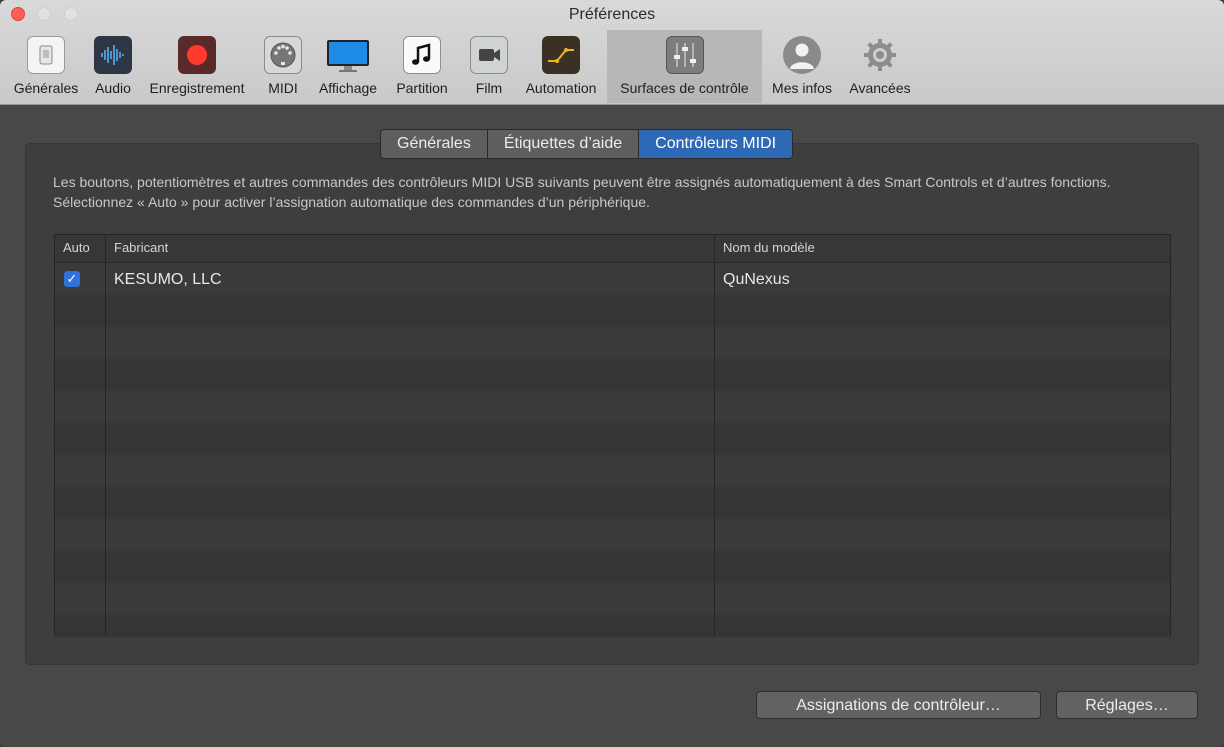  I want to click on toolbar-label-automation: Automation, so click(561, 88).